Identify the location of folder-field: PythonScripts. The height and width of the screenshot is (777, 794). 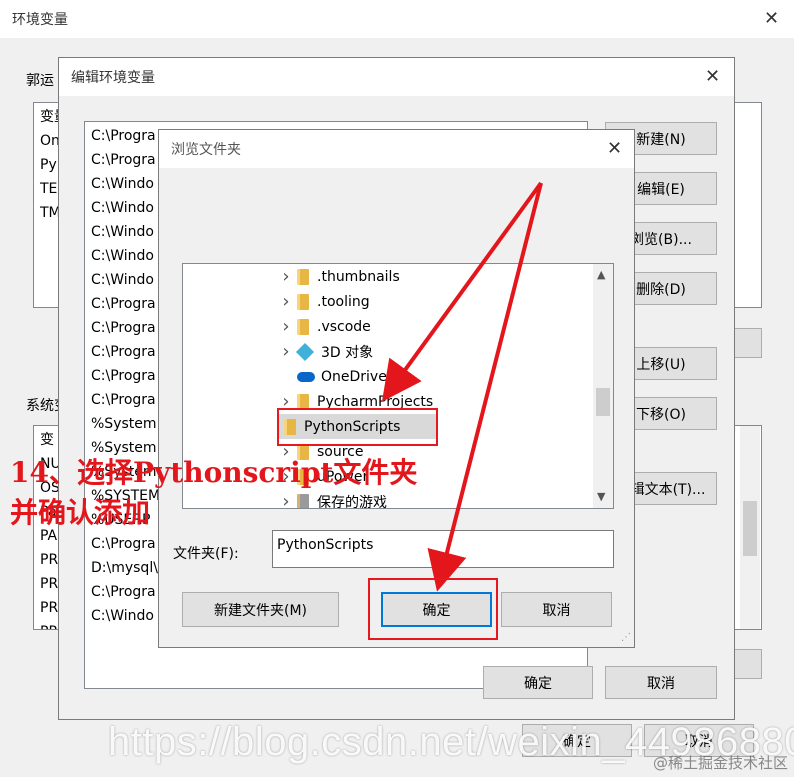
(443, 549).